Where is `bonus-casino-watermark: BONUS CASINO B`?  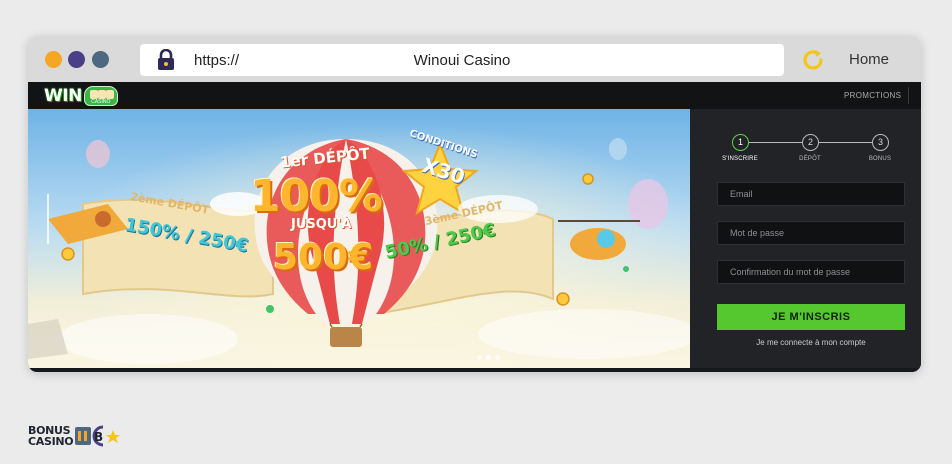 bonus-casino-watermark: BONUS CASINO B is located at coordinates (74, 436).